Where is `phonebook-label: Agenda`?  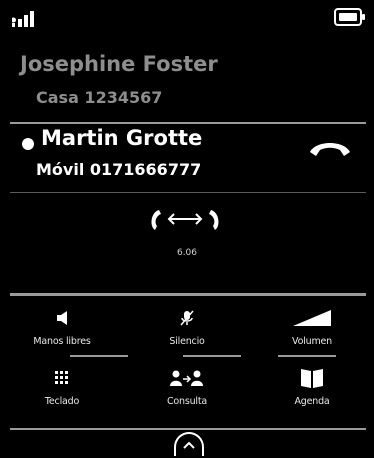
phonebook-label: Agenda is located at coordinates (312, 401).